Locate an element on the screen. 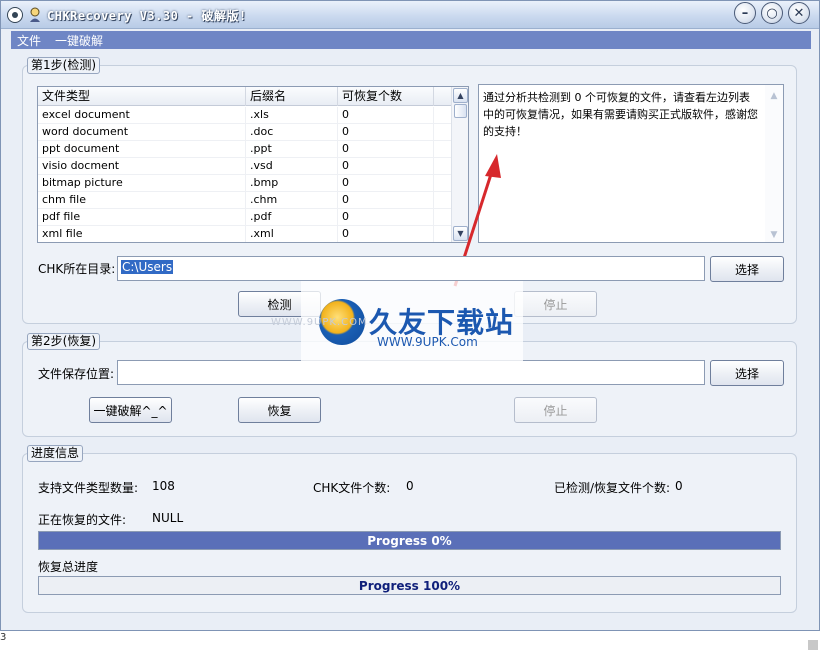 The width and height of the screenshot is (820, 653). table-row: visio docment .vsd 0 is located at coordinates (244, 166).